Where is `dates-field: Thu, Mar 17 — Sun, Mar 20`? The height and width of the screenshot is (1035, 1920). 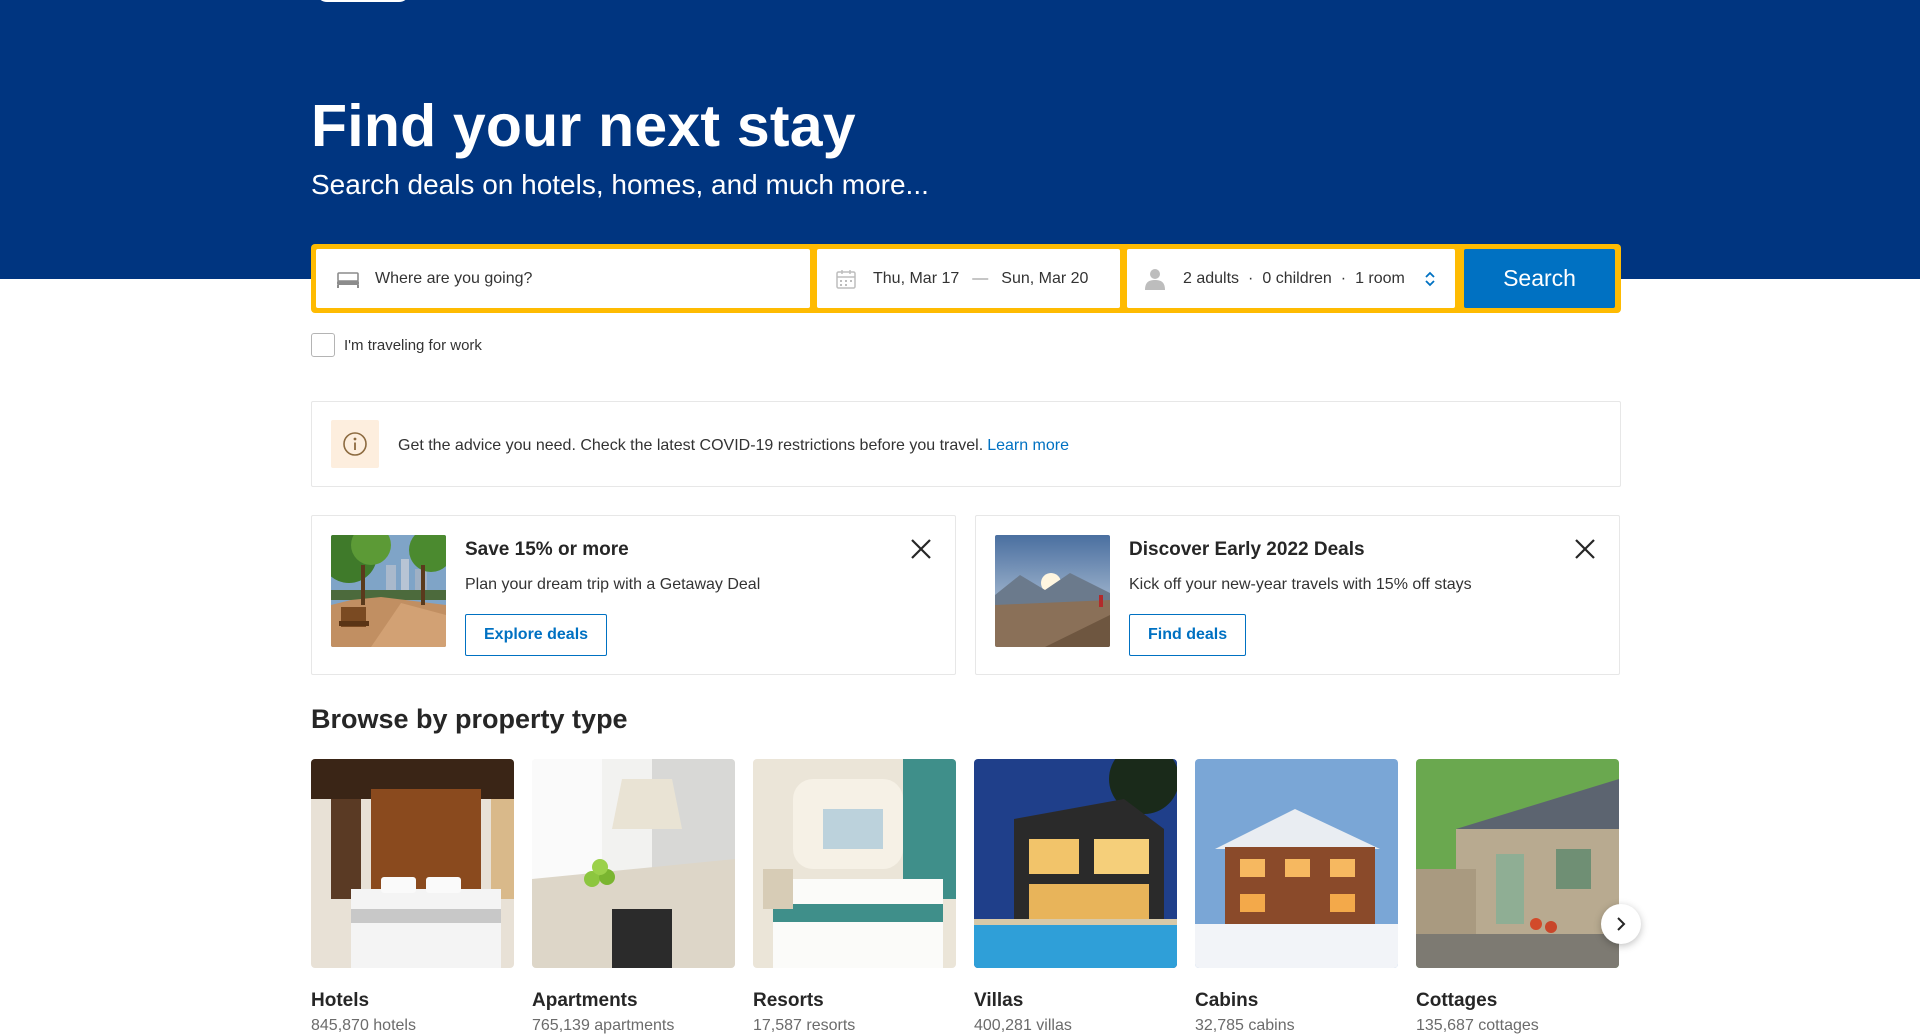
dates-field: Thu, Mar 17 — Sun, Mar 20 is located at coordinates (968, 278).